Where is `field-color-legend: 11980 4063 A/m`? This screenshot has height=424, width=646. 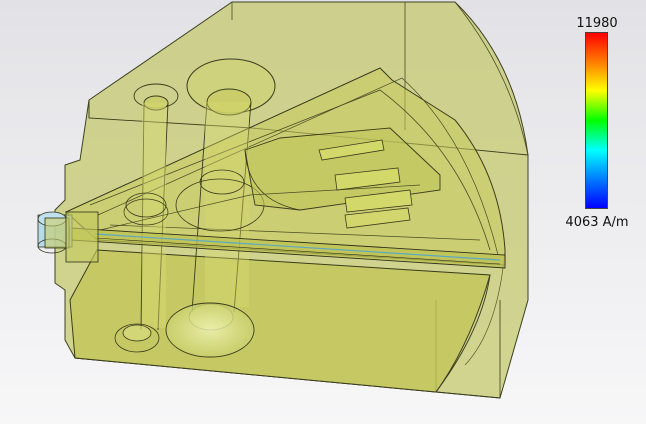 field-color-legend: 11980 4063 A/m is located at coordinates (597, 124).